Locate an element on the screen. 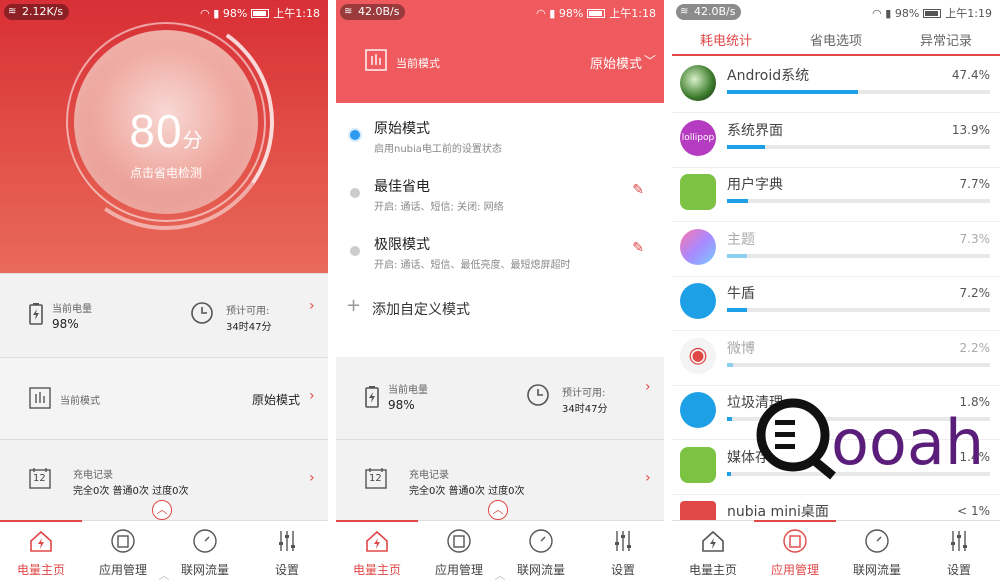  battery-percent: 98% is located at coordinates (571, 13).